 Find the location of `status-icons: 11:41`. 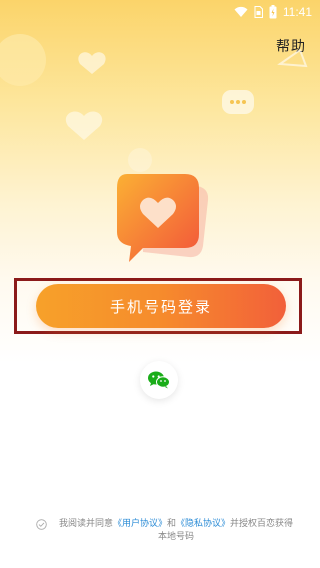

status-icons: 11:41 is located at coordinates (273, 12).